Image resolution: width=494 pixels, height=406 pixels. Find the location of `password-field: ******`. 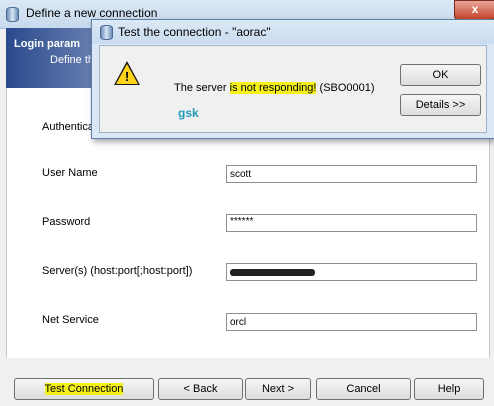

password-field: ****** is located at coordinates (351, 223).